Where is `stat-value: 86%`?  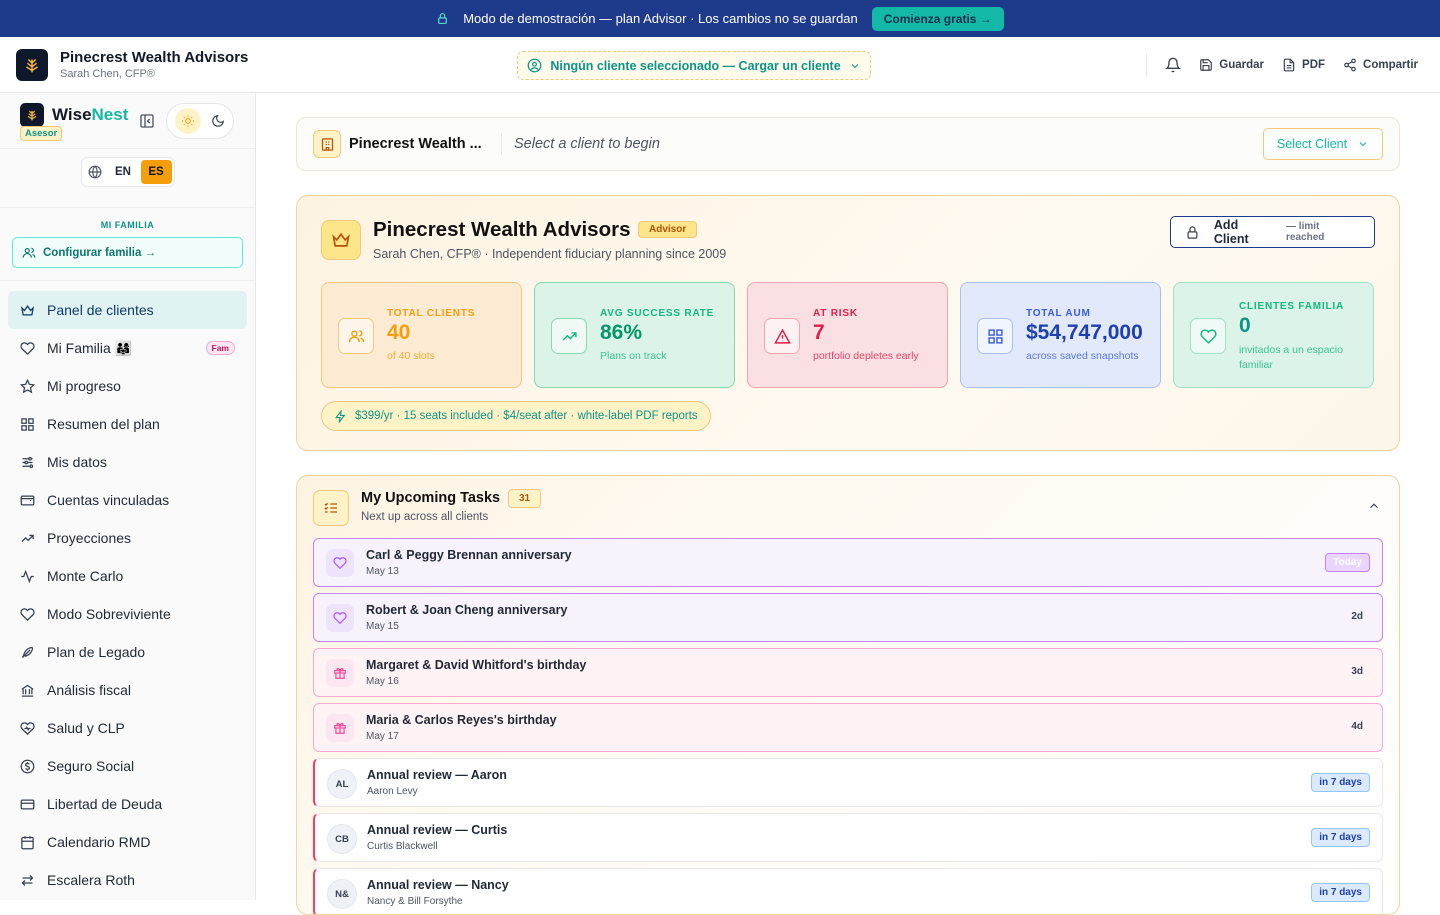
stat-value: 86% is located at coordinates (621, 332).